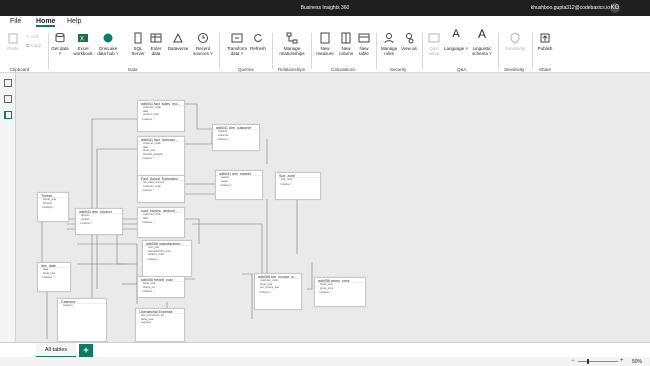  What do you see at coordinates (86, 350) in the screenshot?
I see `add-tab-button: +` at bounding box center [86, 350].